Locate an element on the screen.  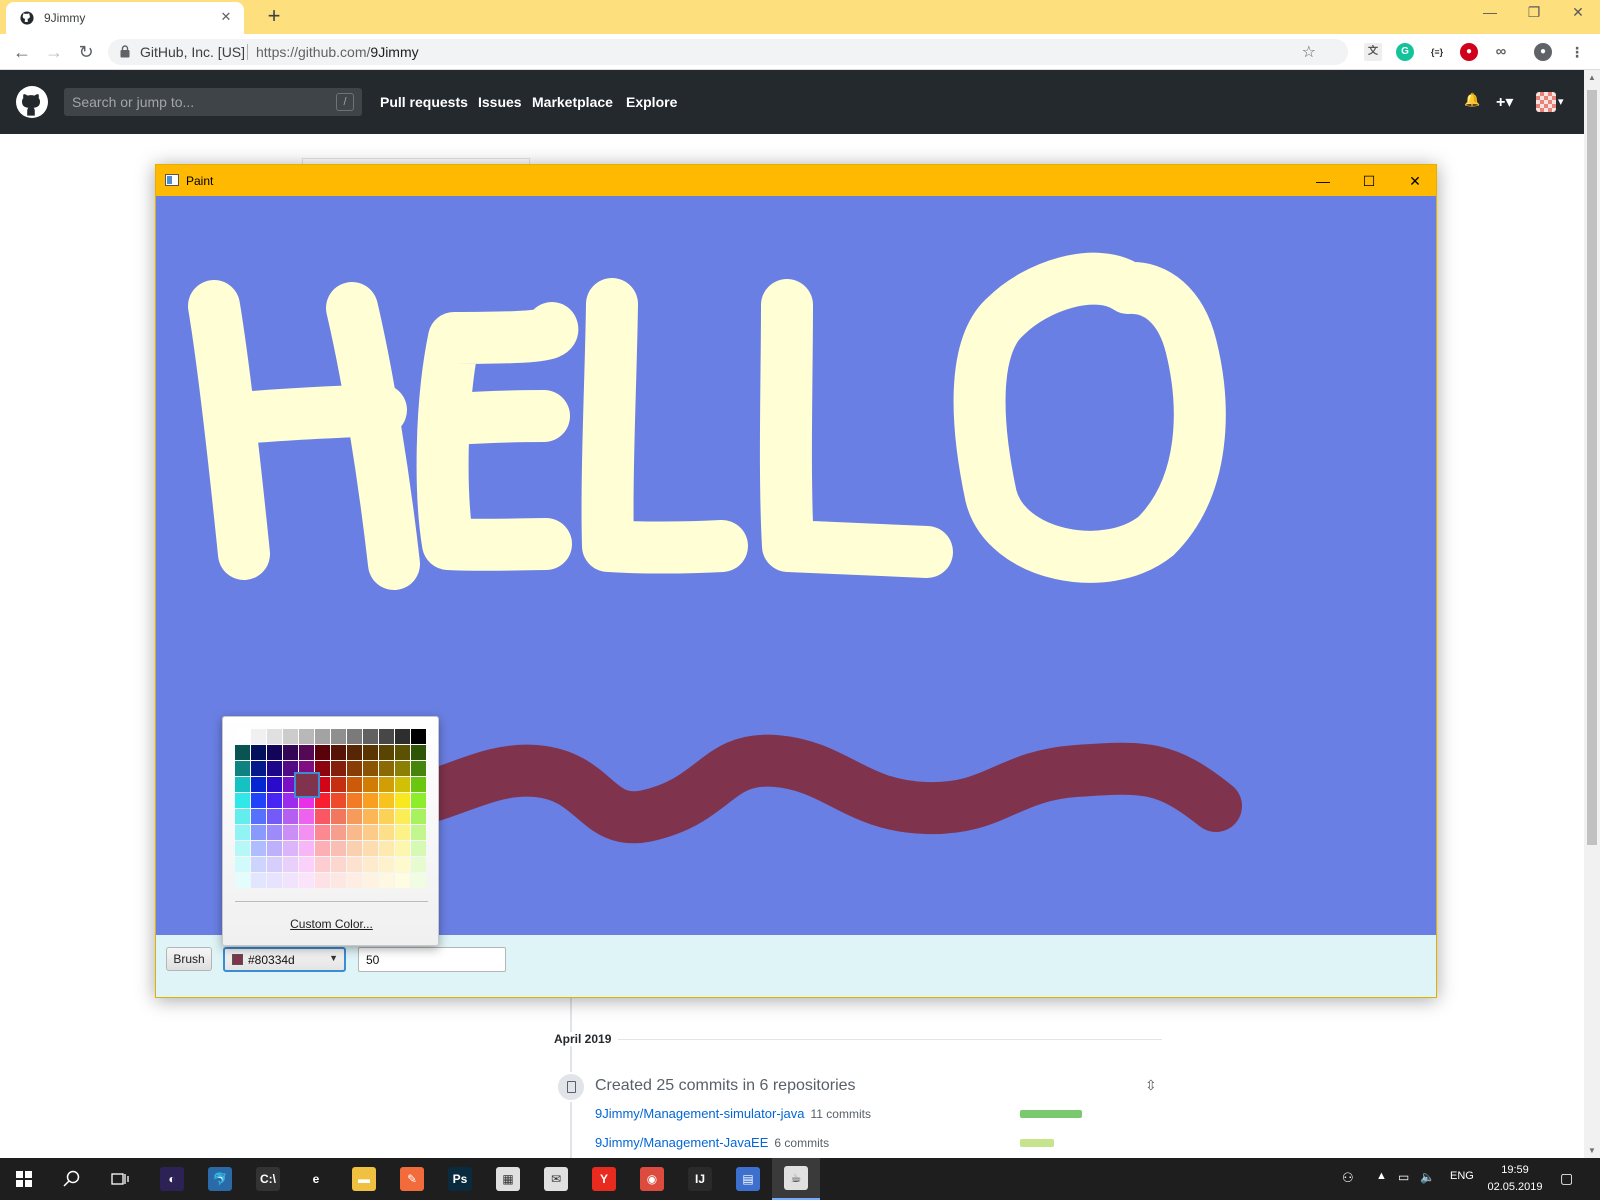
create-new-menu: +▾ is located at coordinates (1504, 102).